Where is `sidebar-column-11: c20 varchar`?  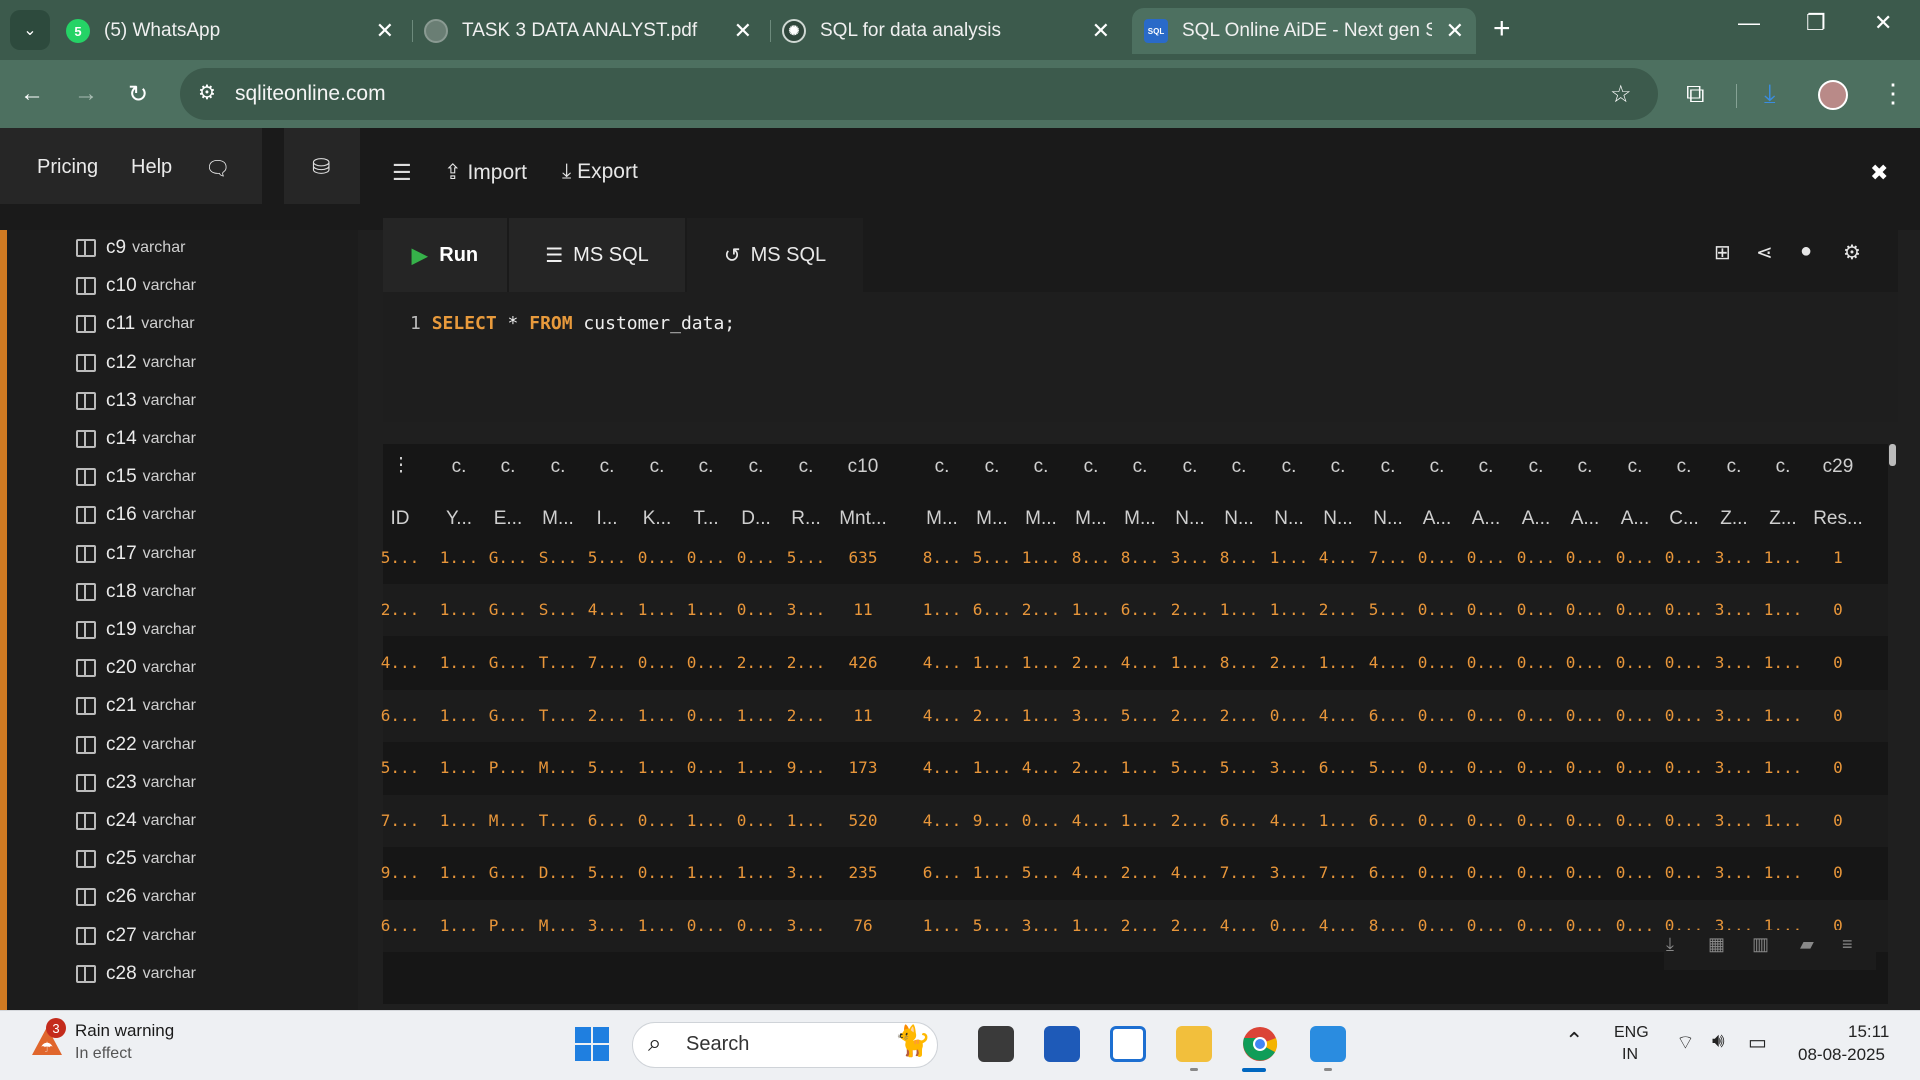
sidebar-column-11: c20 varchar is located at coordinates (136, 668).